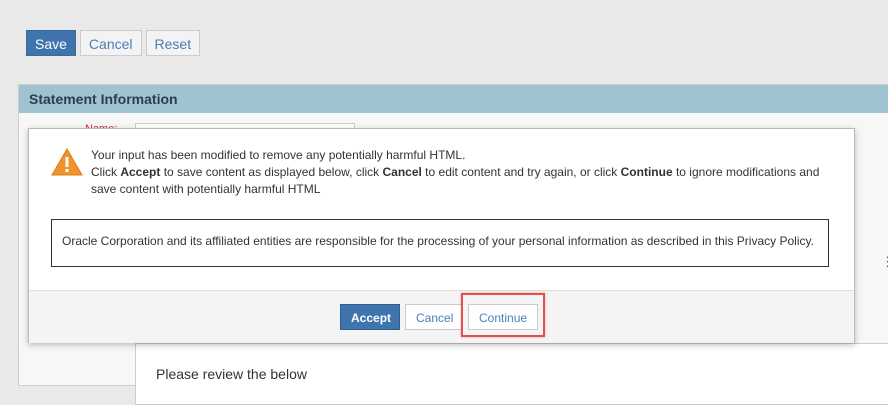 Image resolution: width=888 pixels, height=405 pixels. Describe the element at coordinates (173, 43) in the screenshot. I see `reset-button: Reset` at that location.